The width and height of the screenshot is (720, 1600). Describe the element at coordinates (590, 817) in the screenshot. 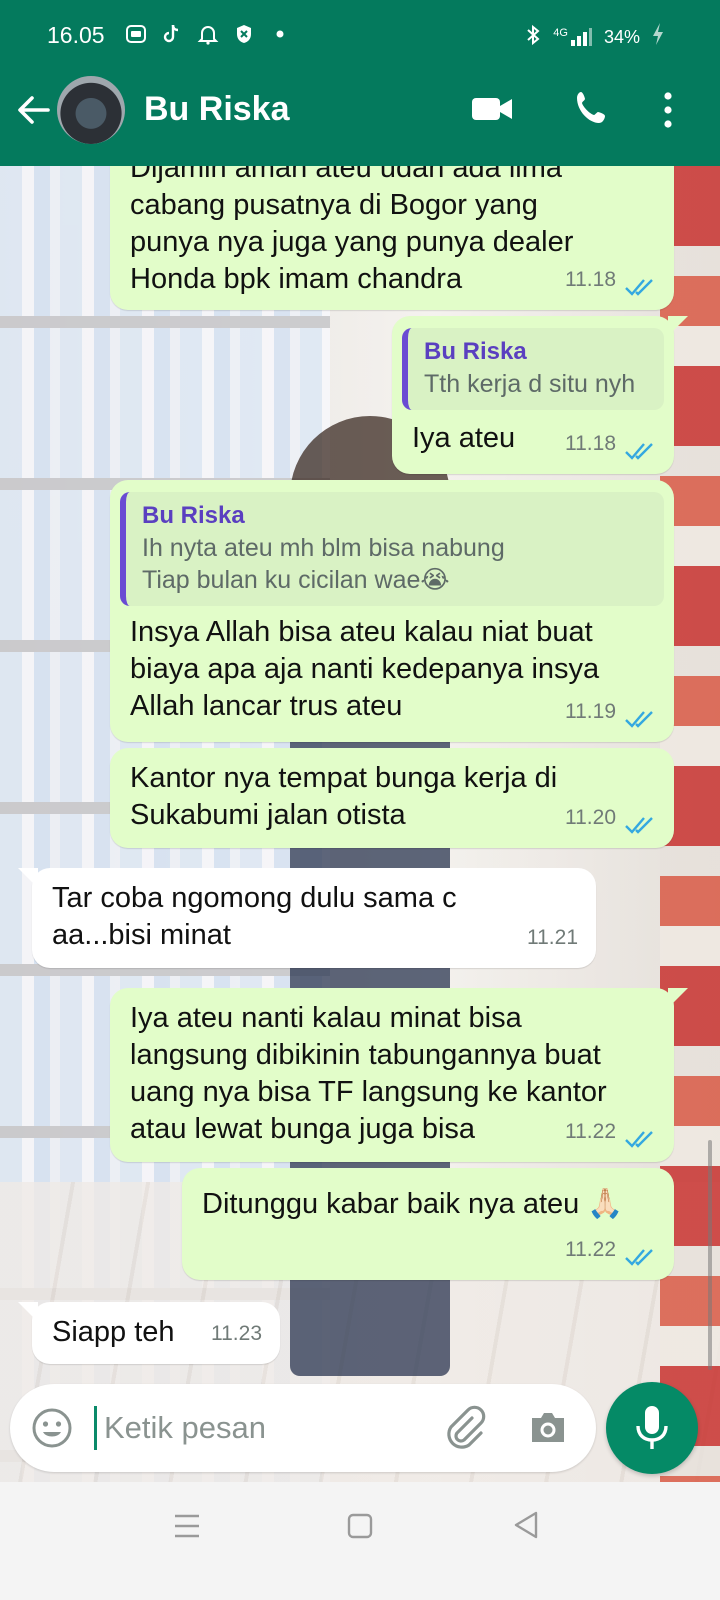

I see `message-time: 11.20` at that location.